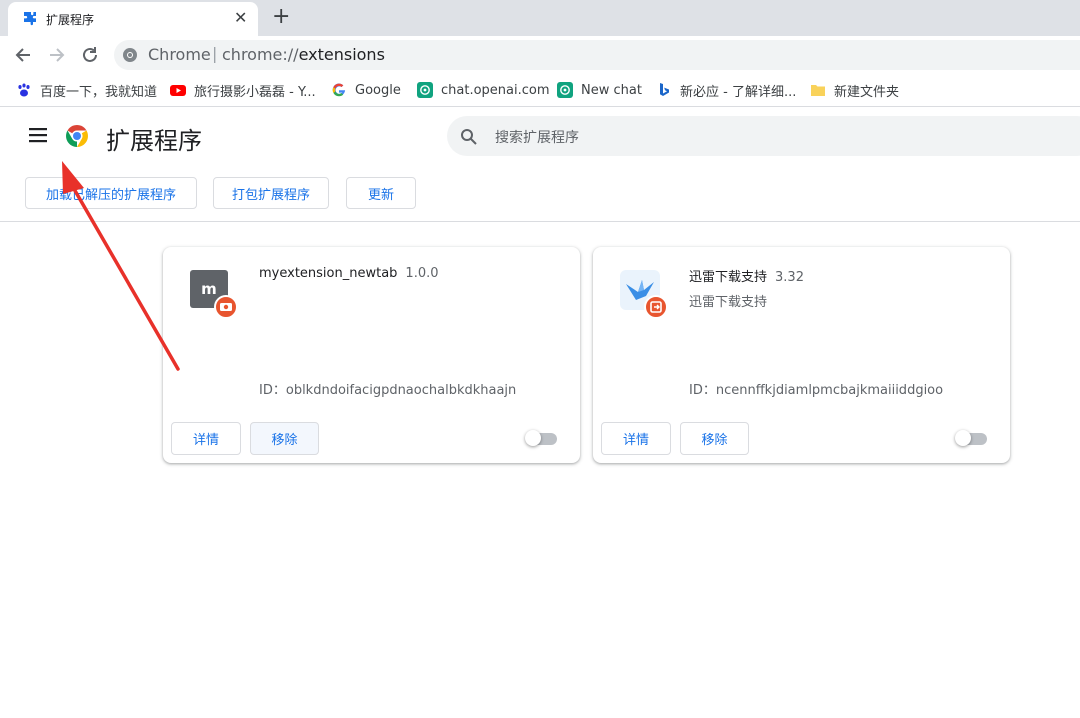 This screenshot has height=718, width=1080. Describe the element at coordinates (829, 390) in the screenshot. I see `extension-id-value: ncennffkjdiamlpmcbajkmaiiiddgioo` at that location.